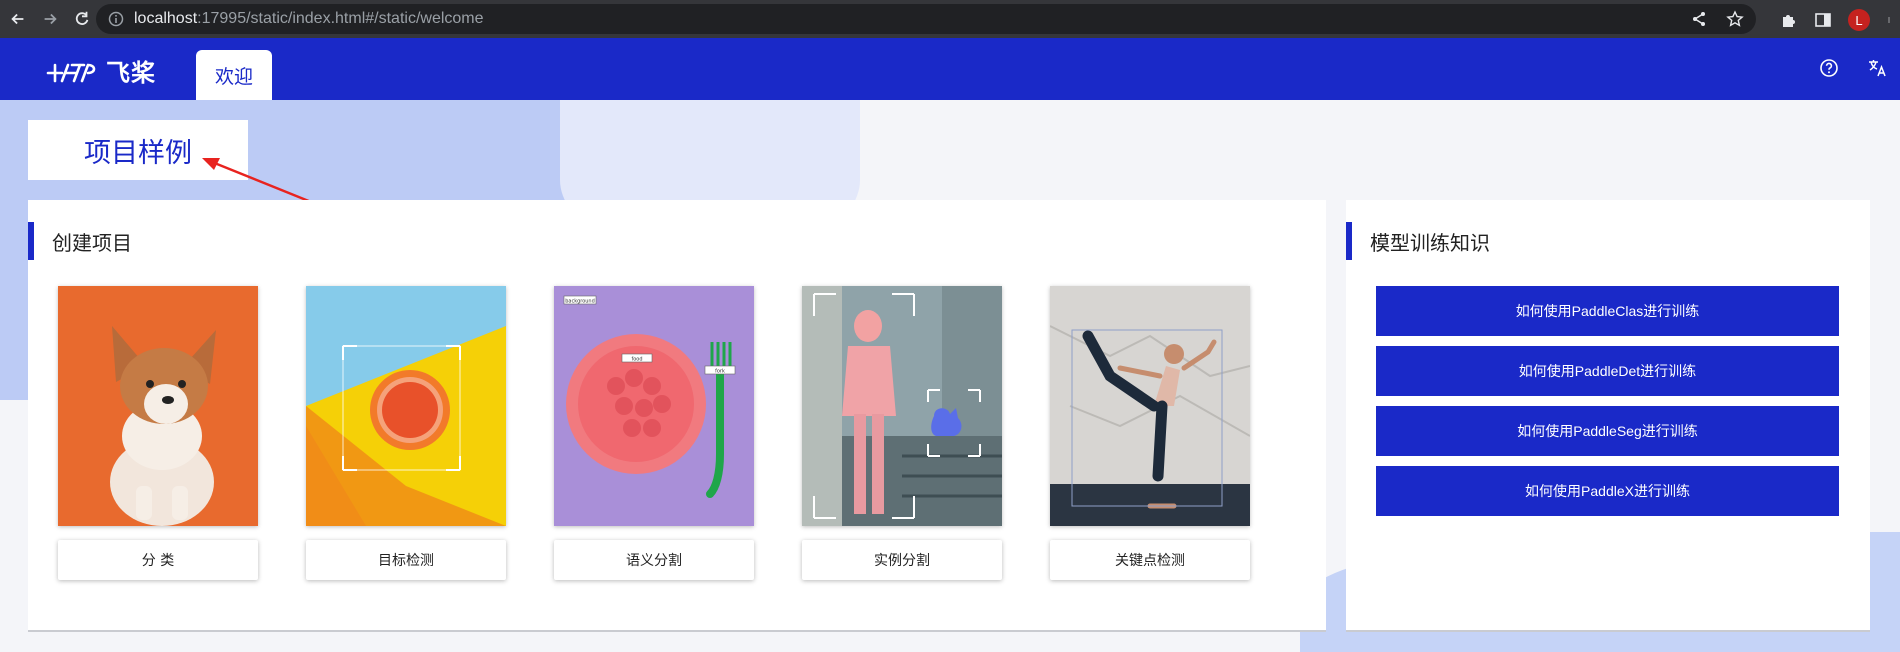 This screenshot has width=1900, height=652. Describe the element at coordinates (720, 372) in the screenshot. I see `segmentation-label-fork: fork` at that location.